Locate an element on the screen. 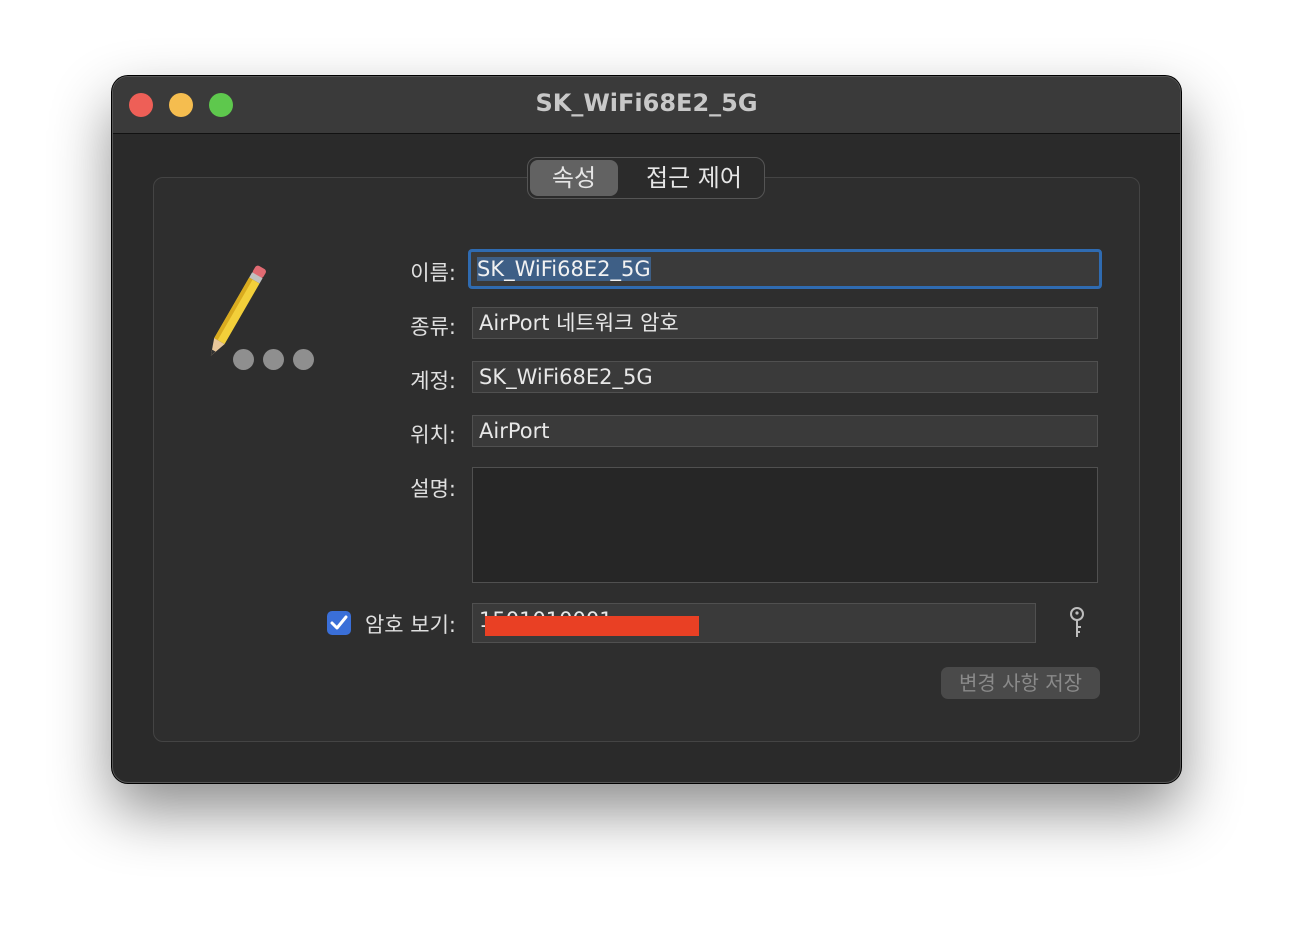 The height and width of the screenshot is (930, 1292). show-password-checkbox is located at coordinates (339, 623).